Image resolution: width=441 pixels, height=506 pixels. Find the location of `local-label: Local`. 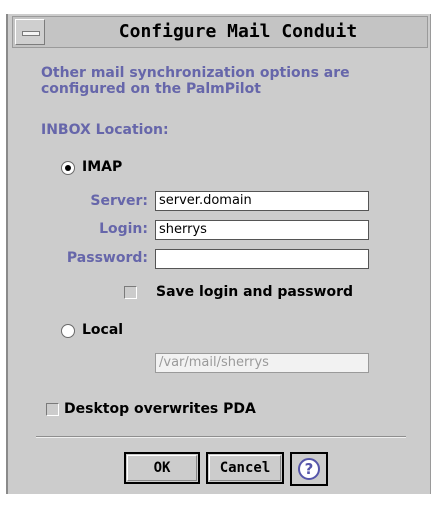

local-label: Local is located at coordinates (102, 330).